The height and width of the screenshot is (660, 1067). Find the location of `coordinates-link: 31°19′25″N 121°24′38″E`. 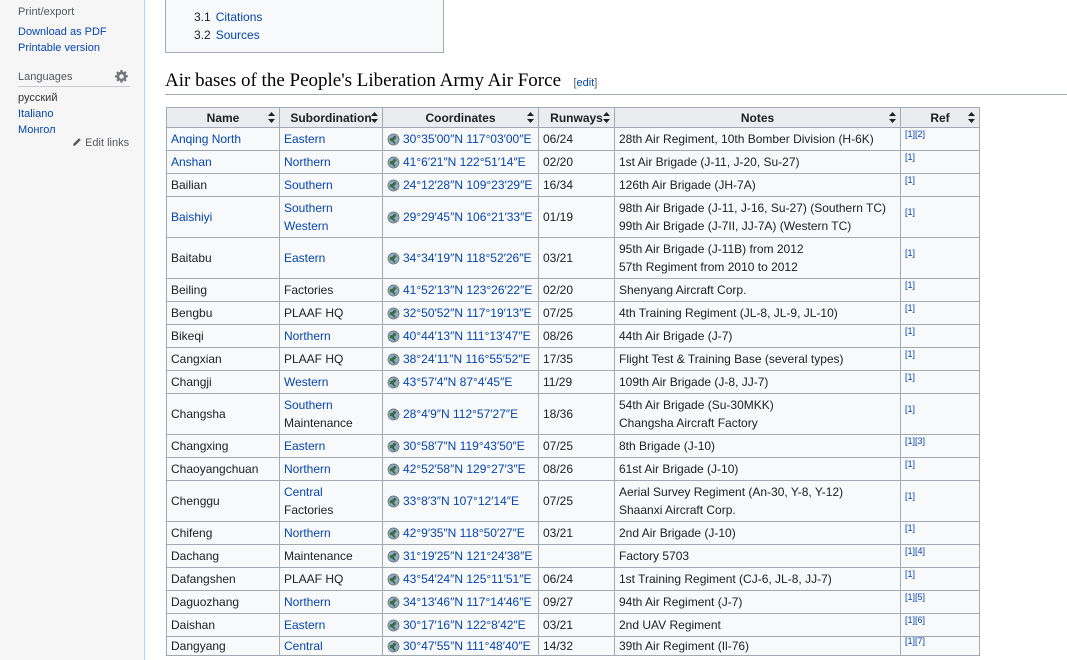

coordinates-link: 31°19′25″N 121°24′38″E is located at coordinates (467, 556).